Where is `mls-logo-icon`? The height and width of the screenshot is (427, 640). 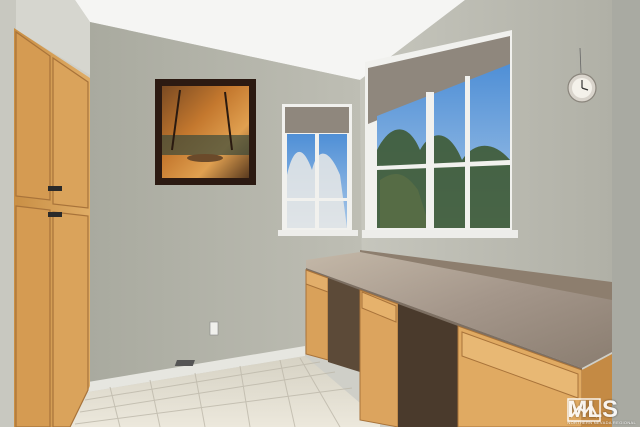 mls-logo-icon is located at coordinates (584, 410).